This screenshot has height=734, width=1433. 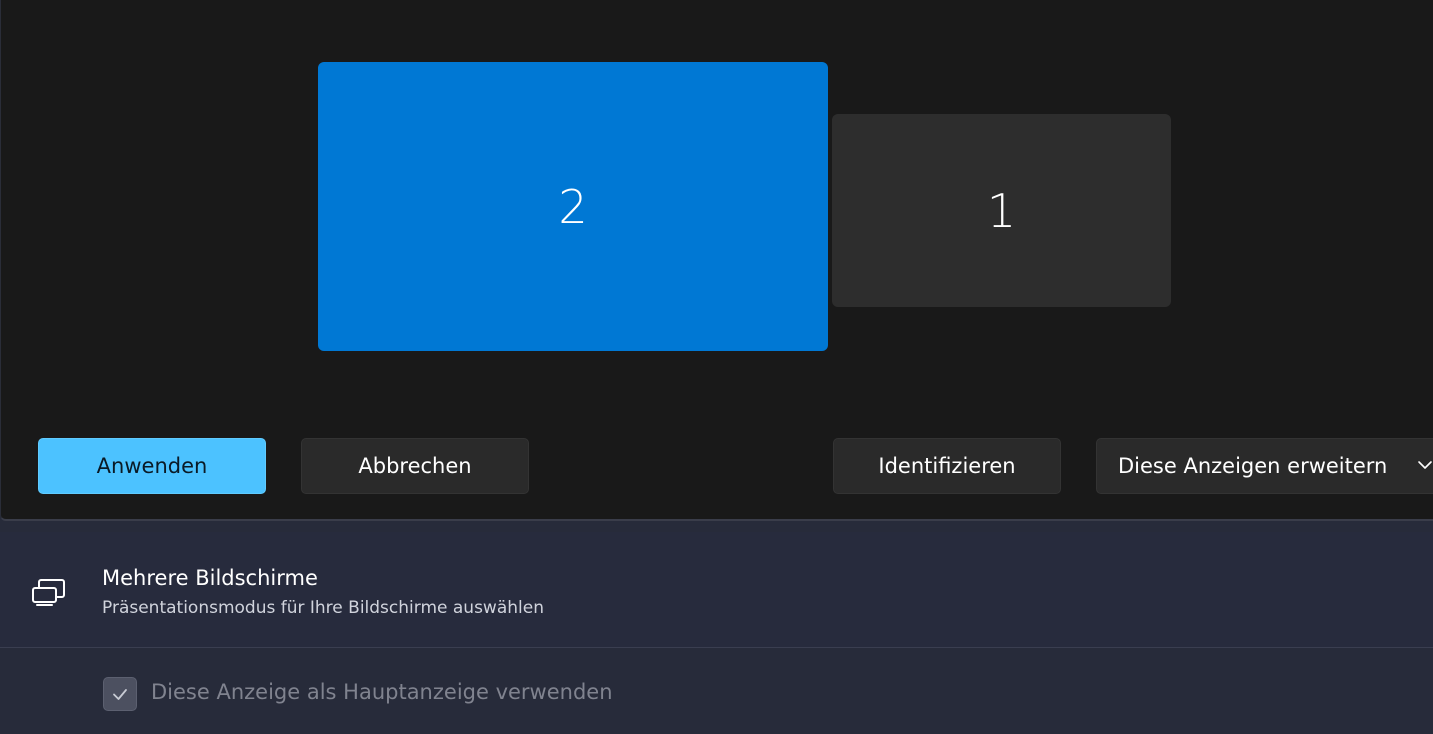 I want to click on main-display-checkbox-label: Diese Anzeige als Hauptanzeige verwenden, so click(x=382, y=692).